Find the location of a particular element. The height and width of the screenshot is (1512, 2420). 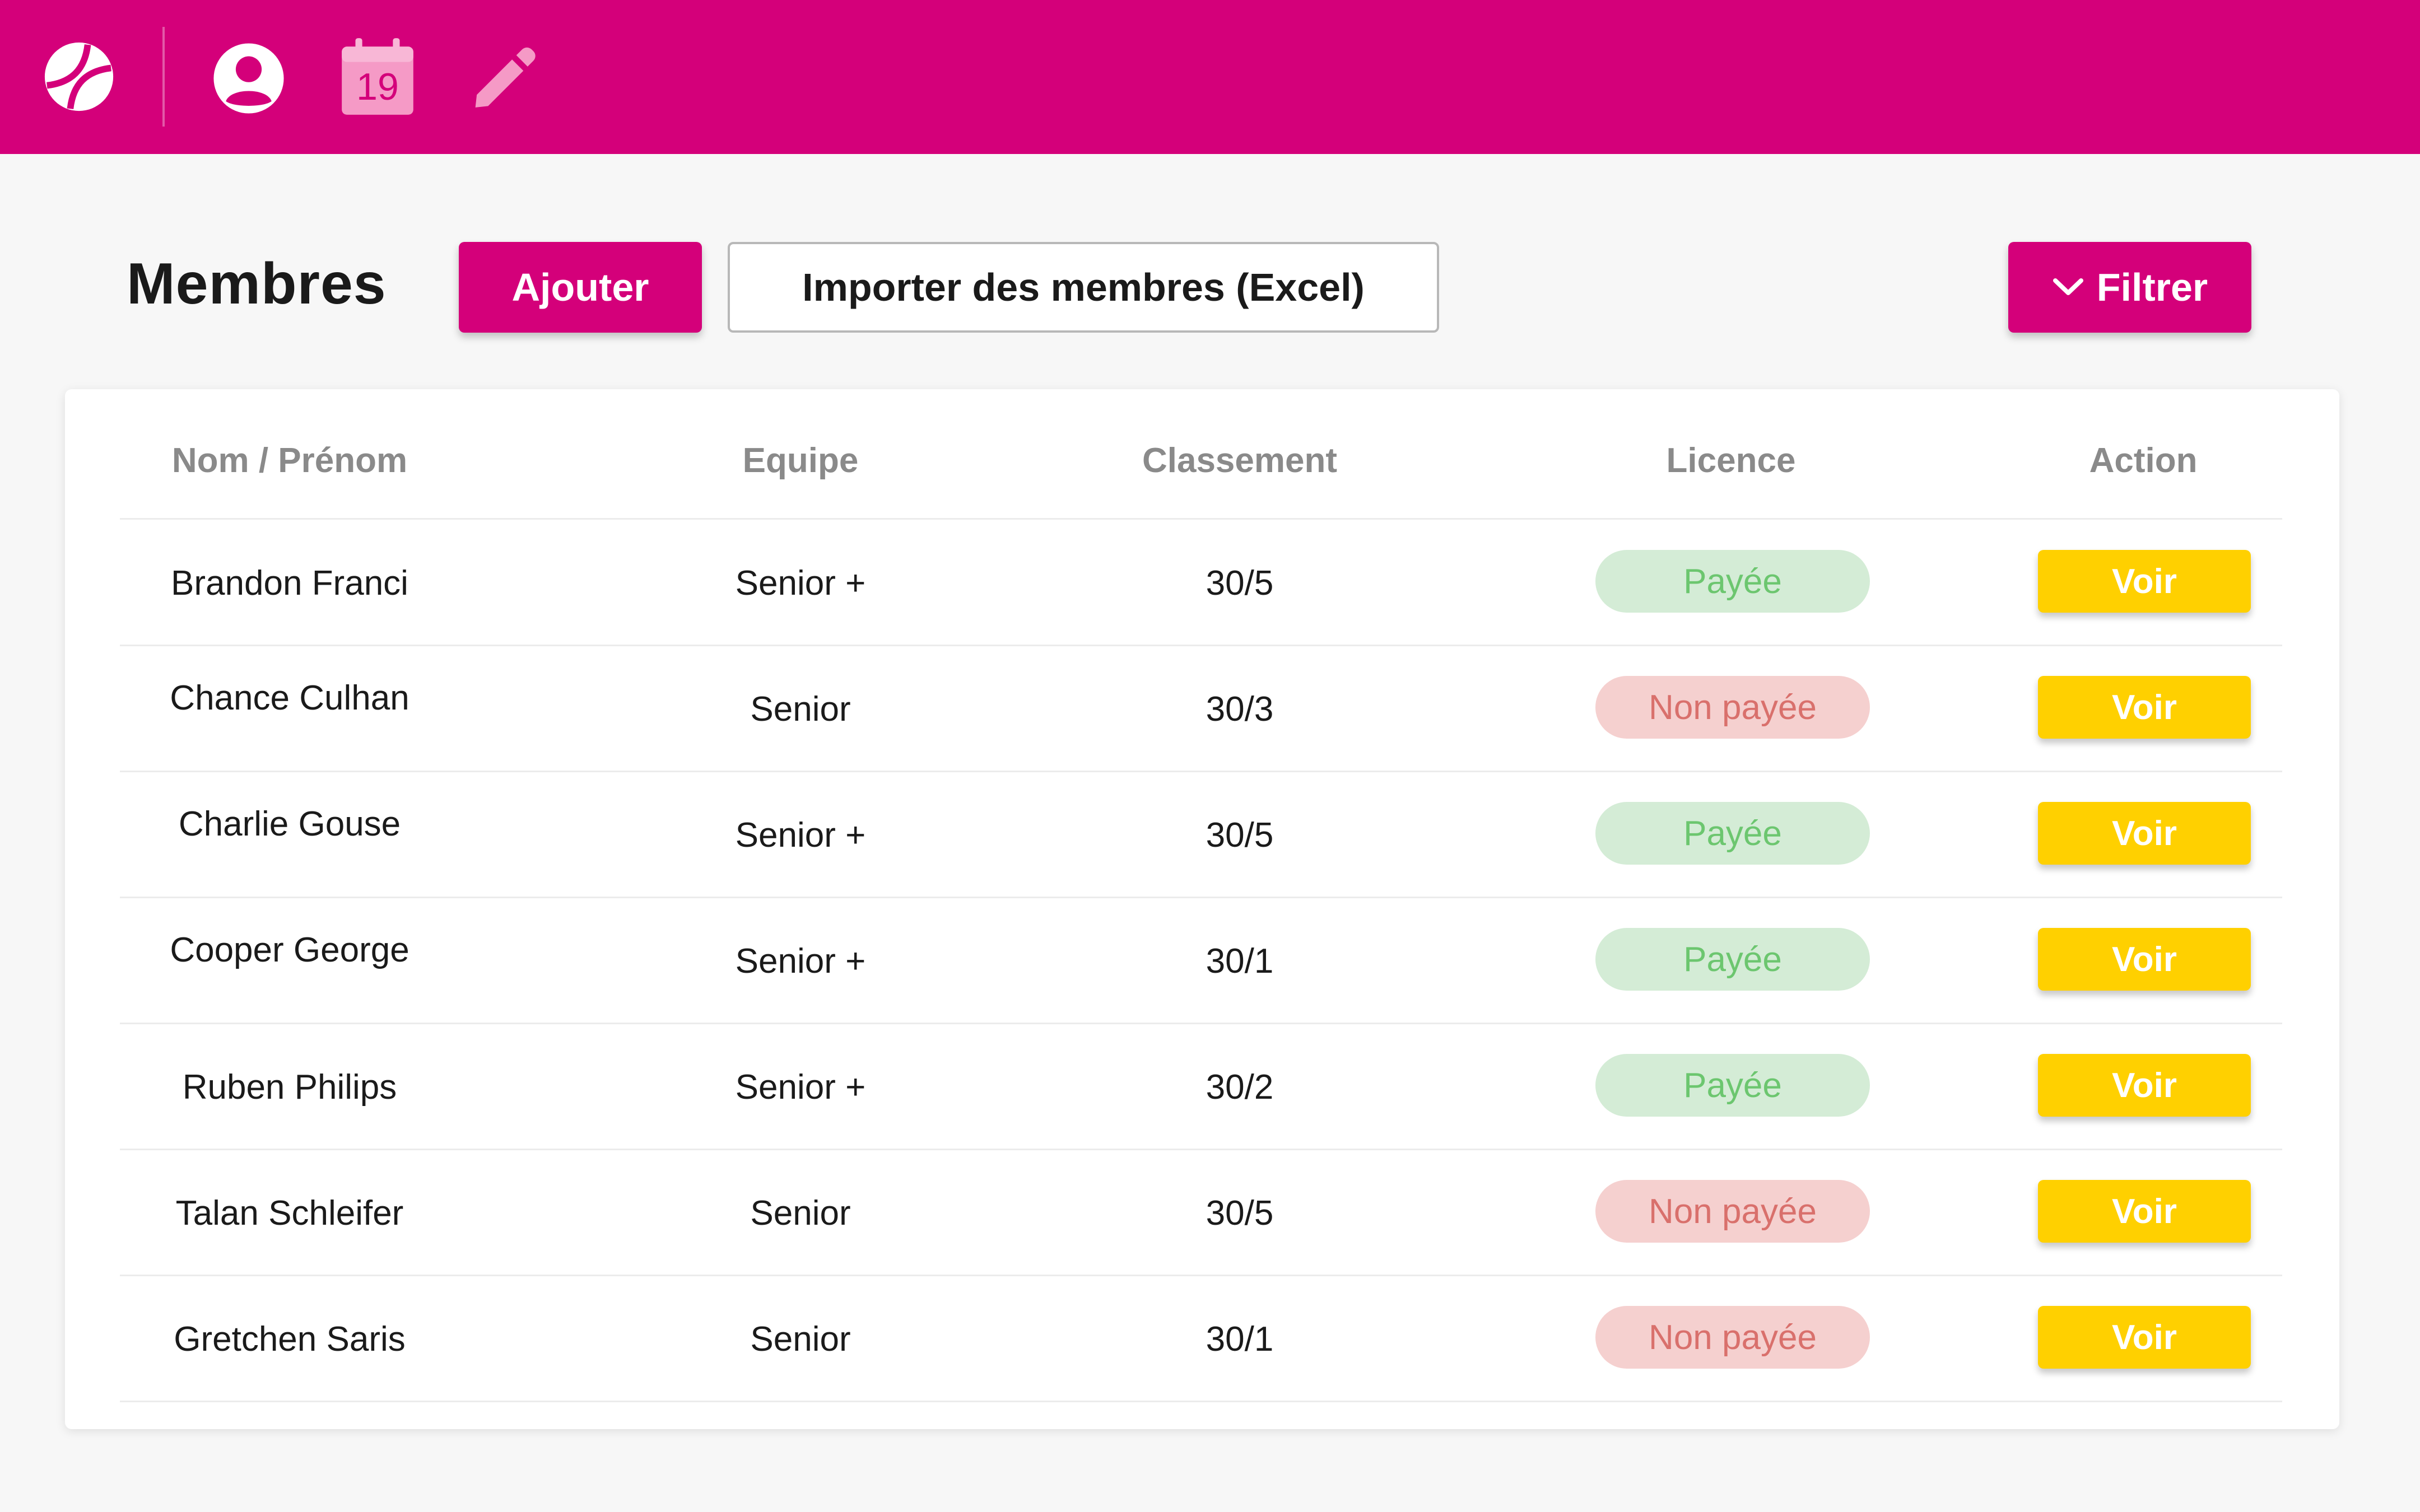

filter-button: Filtrer is located at coordinates (2130, 288).